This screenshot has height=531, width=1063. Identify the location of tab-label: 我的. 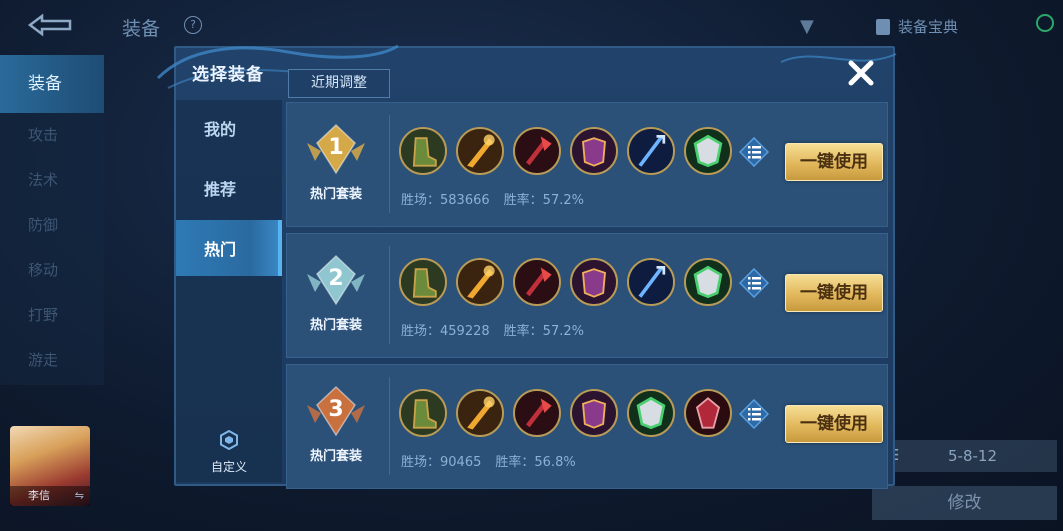
(220, 129).